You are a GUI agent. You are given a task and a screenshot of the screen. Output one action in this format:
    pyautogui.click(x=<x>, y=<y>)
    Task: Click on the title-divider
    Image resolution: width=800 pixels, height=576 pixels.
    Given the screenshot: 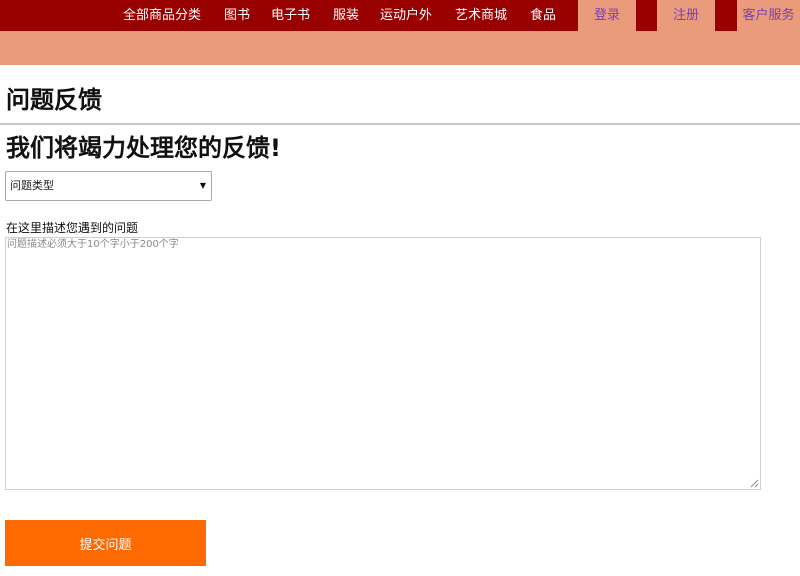 What is the action you would take?
    pyautogui.click(x=400, y=124)
    